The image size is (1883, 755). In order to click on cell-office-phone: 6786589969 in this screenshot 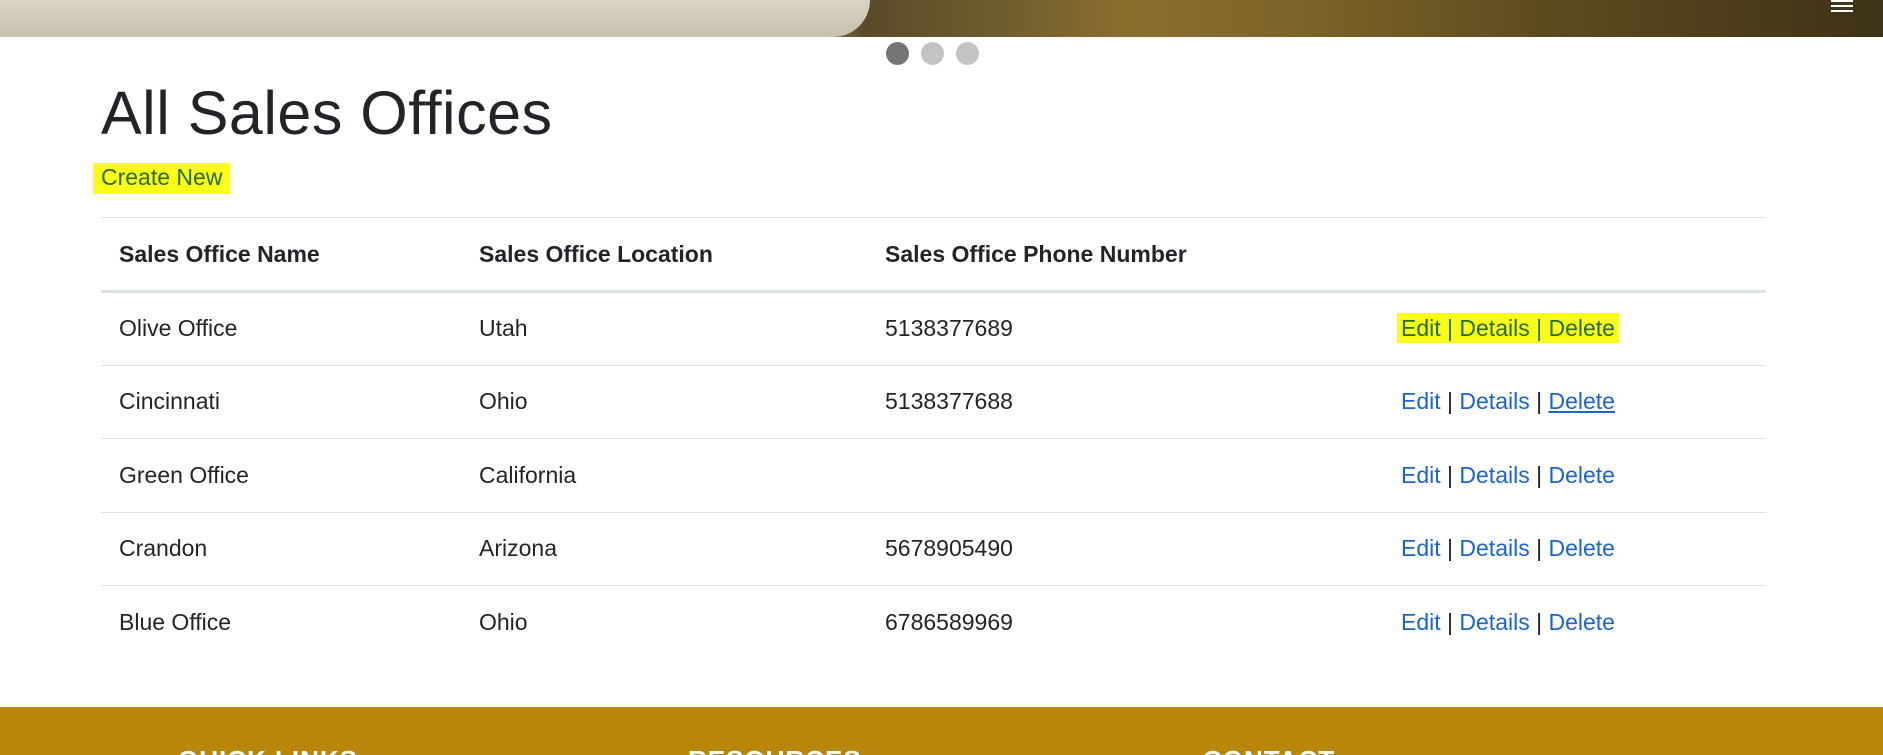, I will do `click(949, 622)`.